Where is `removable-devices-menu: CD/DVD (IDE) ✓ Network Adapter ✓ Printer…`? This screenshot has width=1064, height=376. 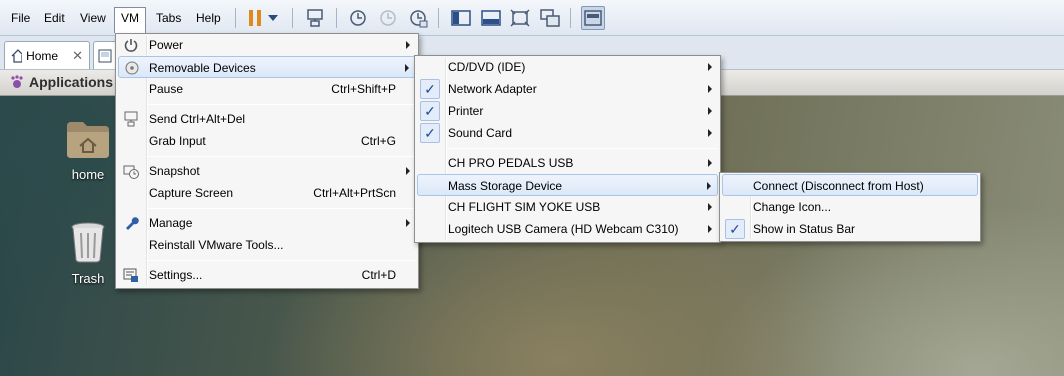
removable-devices-menu: CD/DVD (IDE) ✓ Network Adapter ✓ Printer… is located at coordinates (567, 149).